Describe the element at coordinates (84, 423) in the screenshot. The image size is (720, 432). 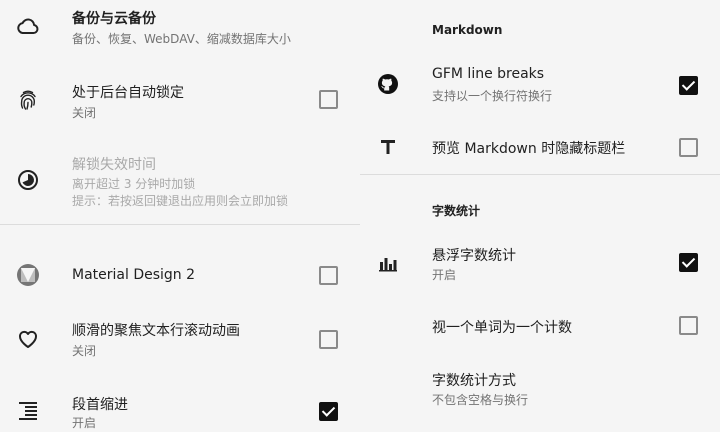
I see `paragraph-indent-summary: 开启` at that location.